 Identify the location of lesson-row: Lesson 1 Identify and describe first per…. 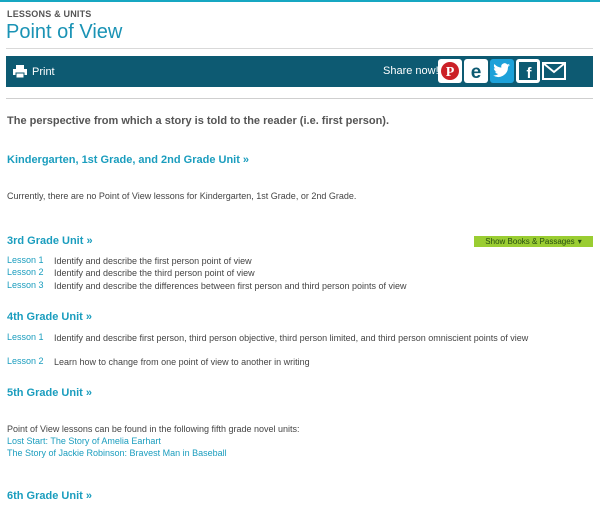
(295, 338).